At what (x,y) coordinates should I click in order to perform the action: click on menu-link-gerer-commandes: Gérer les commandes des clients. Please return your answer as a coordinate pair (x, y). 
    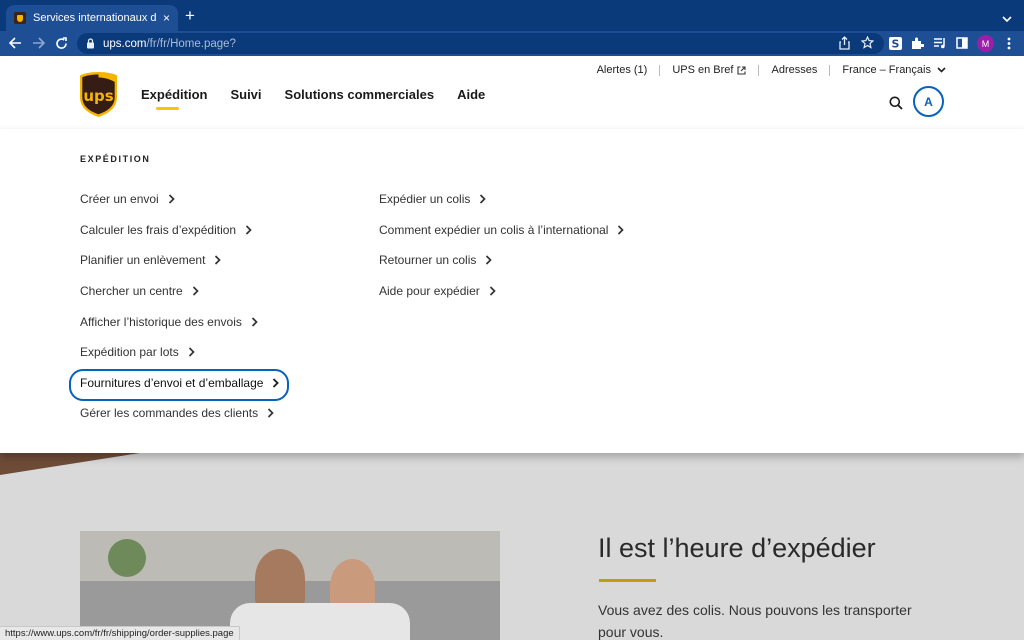
    Looking at the image, I should click on (179, 413).